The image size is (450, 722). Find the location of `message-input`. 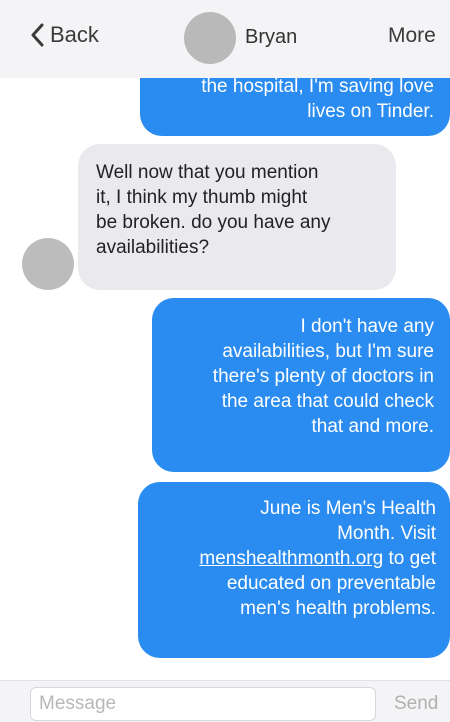

message-input is located at coordinates (203, 704).